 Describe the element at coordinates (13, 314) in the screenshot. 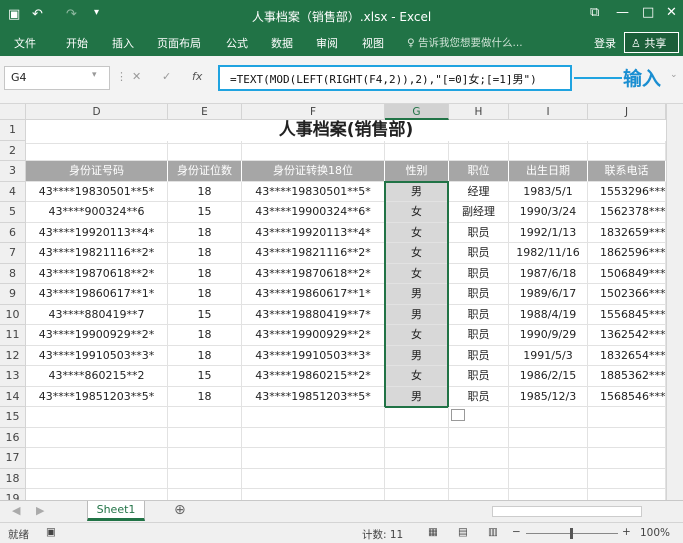

I see `row-header: 10` at that location.